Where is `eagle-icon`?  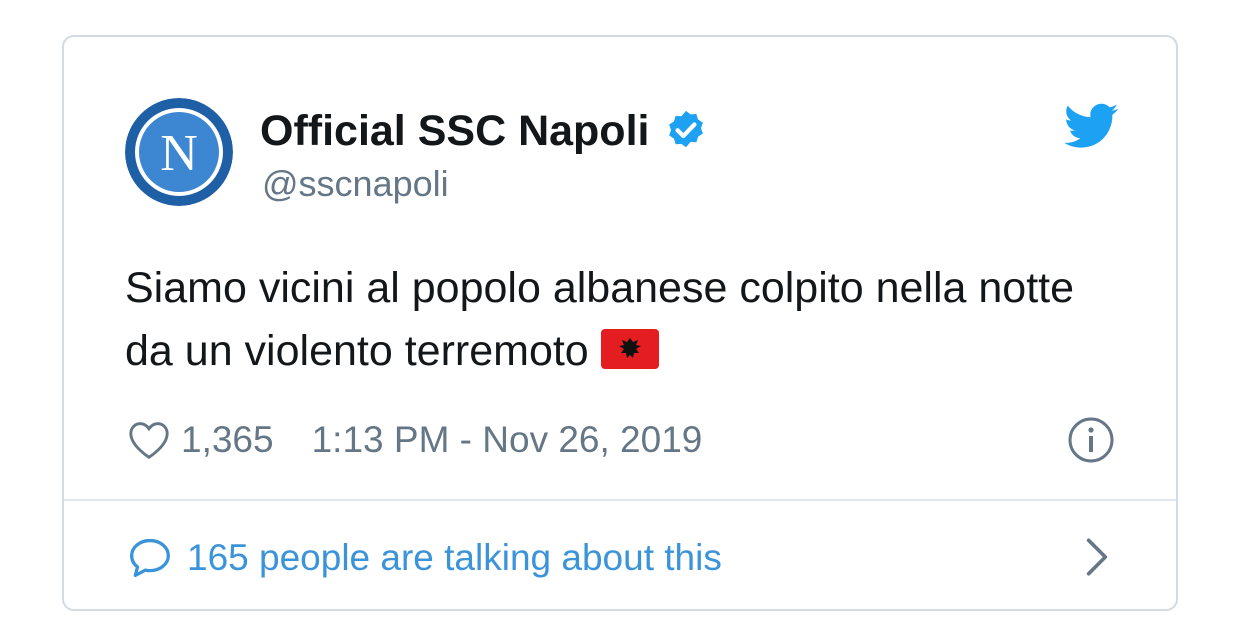 eagle-icon is located at coordinates (629, 348).